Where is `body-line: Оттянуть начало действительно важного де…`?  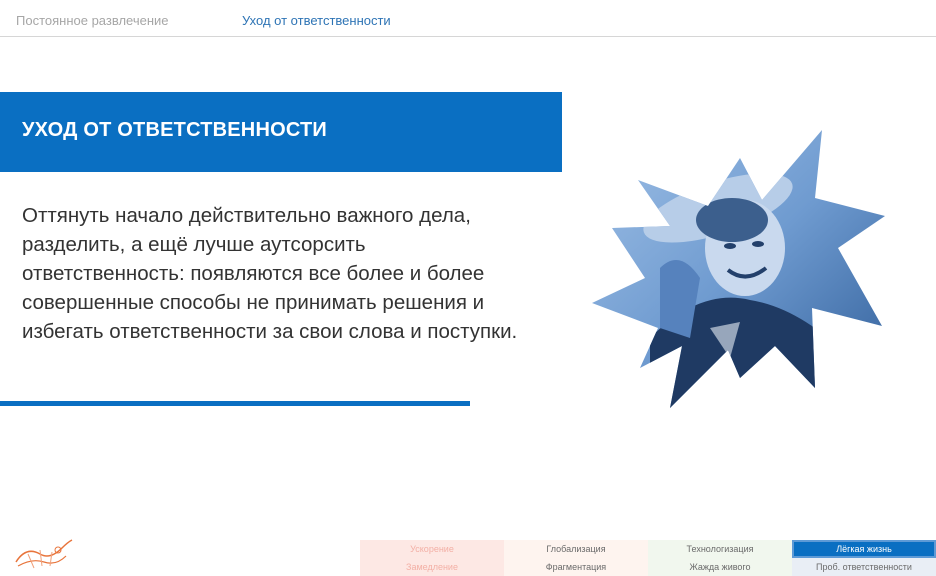
body-line: Оттянуть начало действительно важного де… is located at coordinates (246, 215).